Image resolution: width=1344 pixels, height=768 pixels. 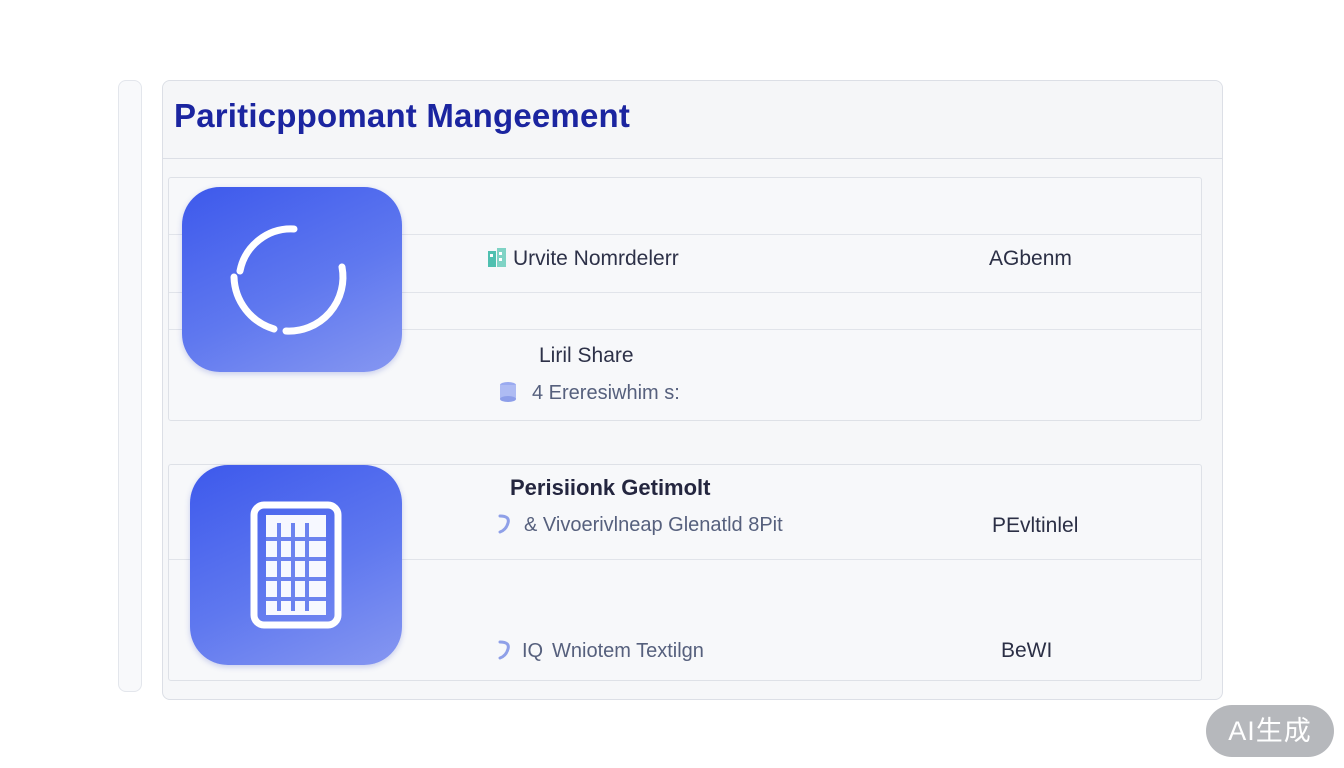 I want to click on link-share-subtext: 4 Ereresiwhim s:, so click(x=606, y=393).